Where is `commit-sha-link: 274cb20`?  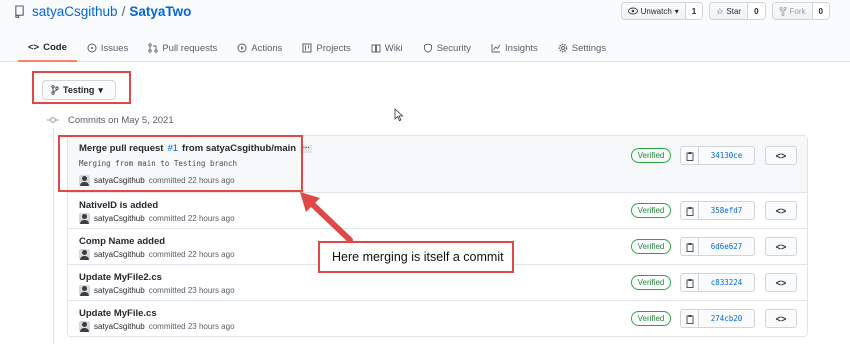
commit-sha-link: 274cb20 is located at coordinates (727, 318).